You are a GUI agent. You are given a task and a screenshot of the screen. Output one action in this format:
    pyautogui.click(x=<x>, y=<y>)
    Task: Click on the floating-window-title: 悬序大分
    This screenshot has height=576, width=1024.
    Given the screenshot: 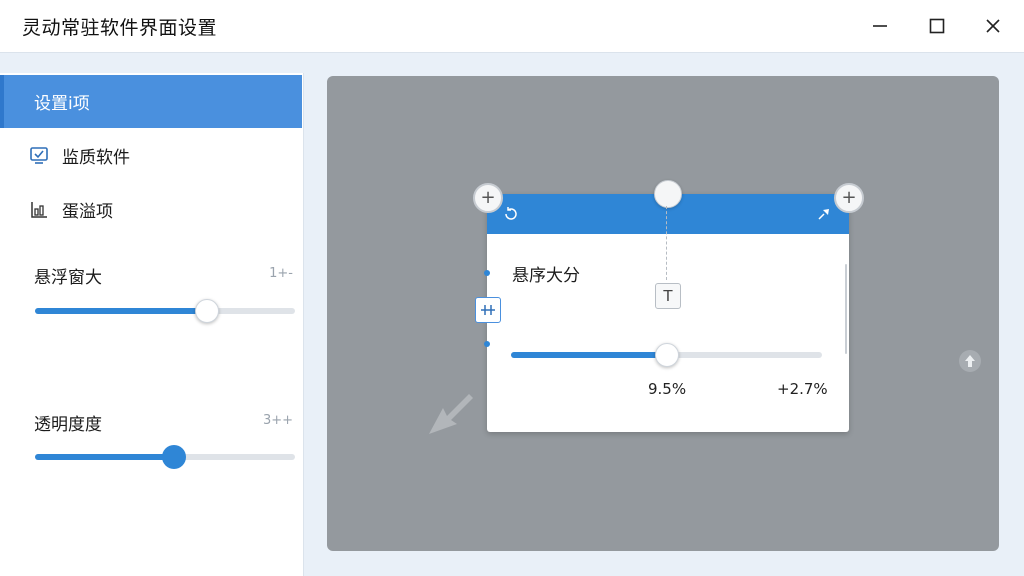 What is the action you would take?
    pyautogui.click(x=546, y=276)
    